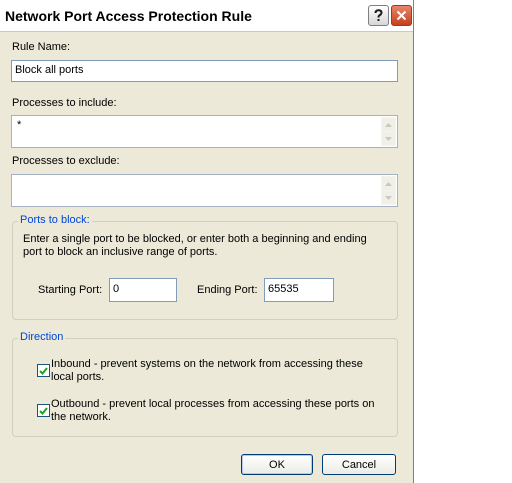 The width and height of the screenshot is (512, 483). I want to click on ending-port-value: 65535, so click(283, 289).